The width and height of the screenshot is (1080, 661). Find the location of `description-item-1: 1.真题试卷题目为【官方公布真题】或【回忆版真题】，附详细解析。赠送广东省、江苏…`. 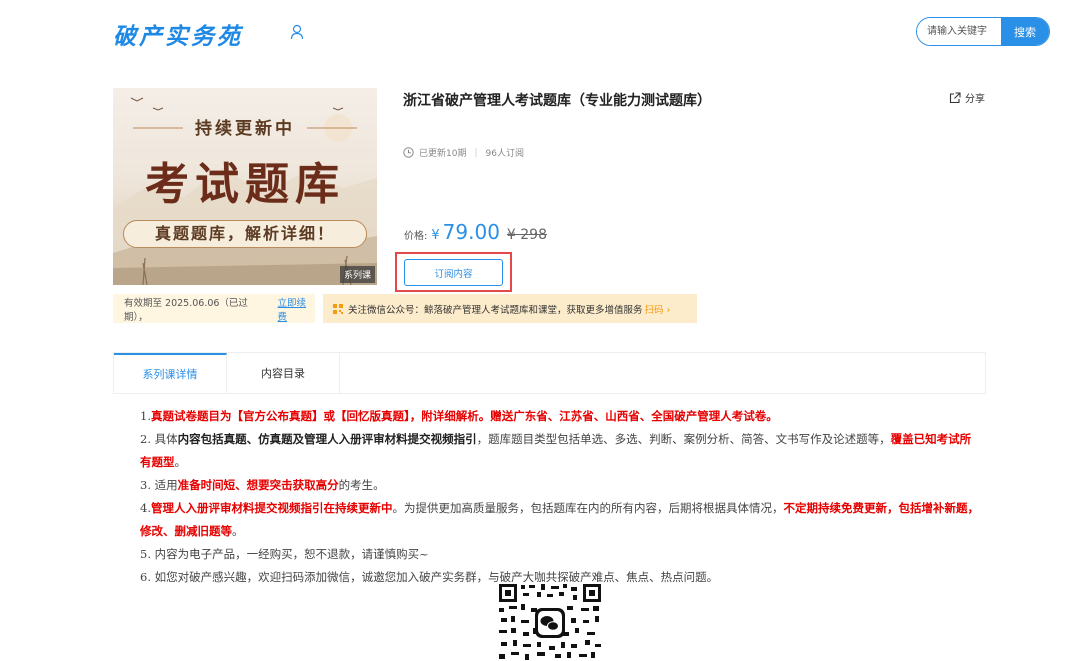

description-item-1: 1.真题试卷题目为【官方公布真题】或【回忆版真题】，附详细解析。赠送广东省、江苏… is located at coordinates (459, 416).